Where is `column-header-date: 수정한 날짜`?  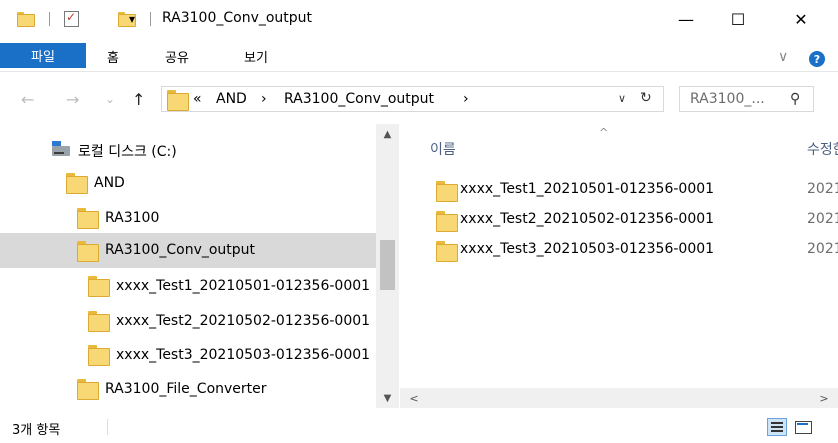 column-header-date: 수정한 날짜 is located at coordinates (822, 149).